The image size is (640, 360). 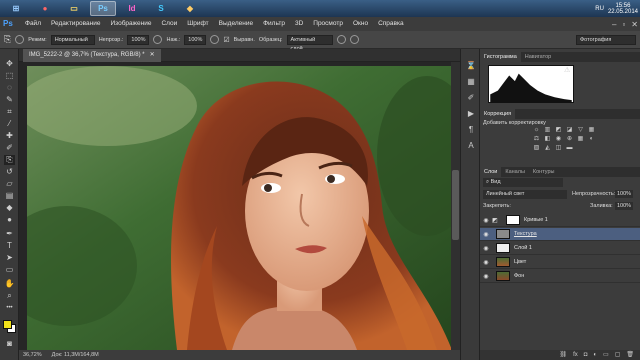 I want to click on healing-tool-icon: ✚, so click(x=9, y=136).